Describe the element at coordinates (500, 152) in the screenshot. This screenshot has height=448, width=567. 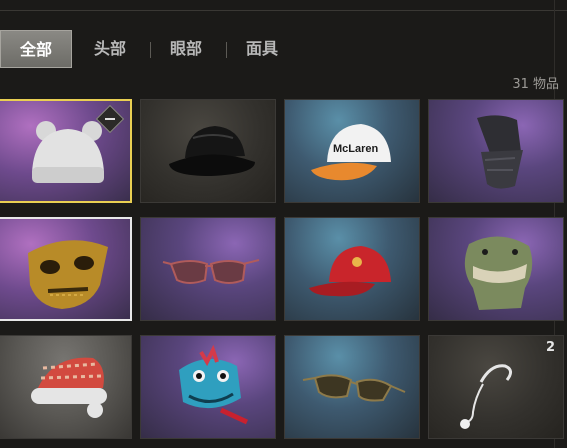
I see `face-scarf-icon` at that location.